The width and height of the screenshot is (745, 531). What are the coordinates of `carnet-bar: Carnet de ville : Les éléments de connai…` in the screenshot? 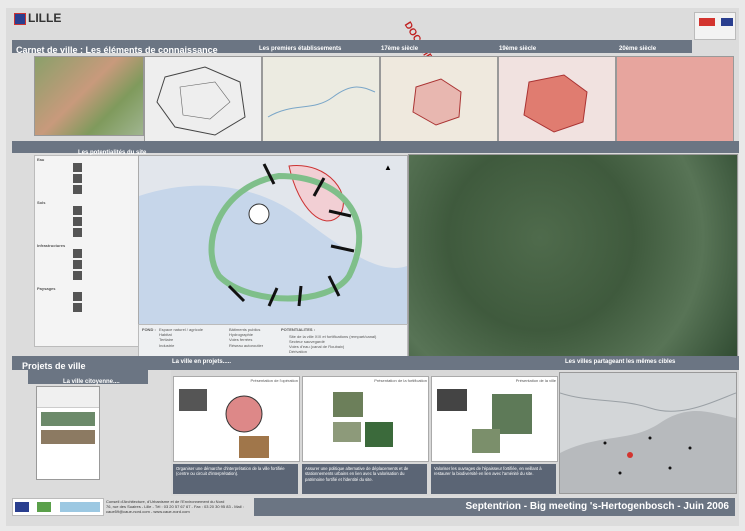 It's located at (352, 47).